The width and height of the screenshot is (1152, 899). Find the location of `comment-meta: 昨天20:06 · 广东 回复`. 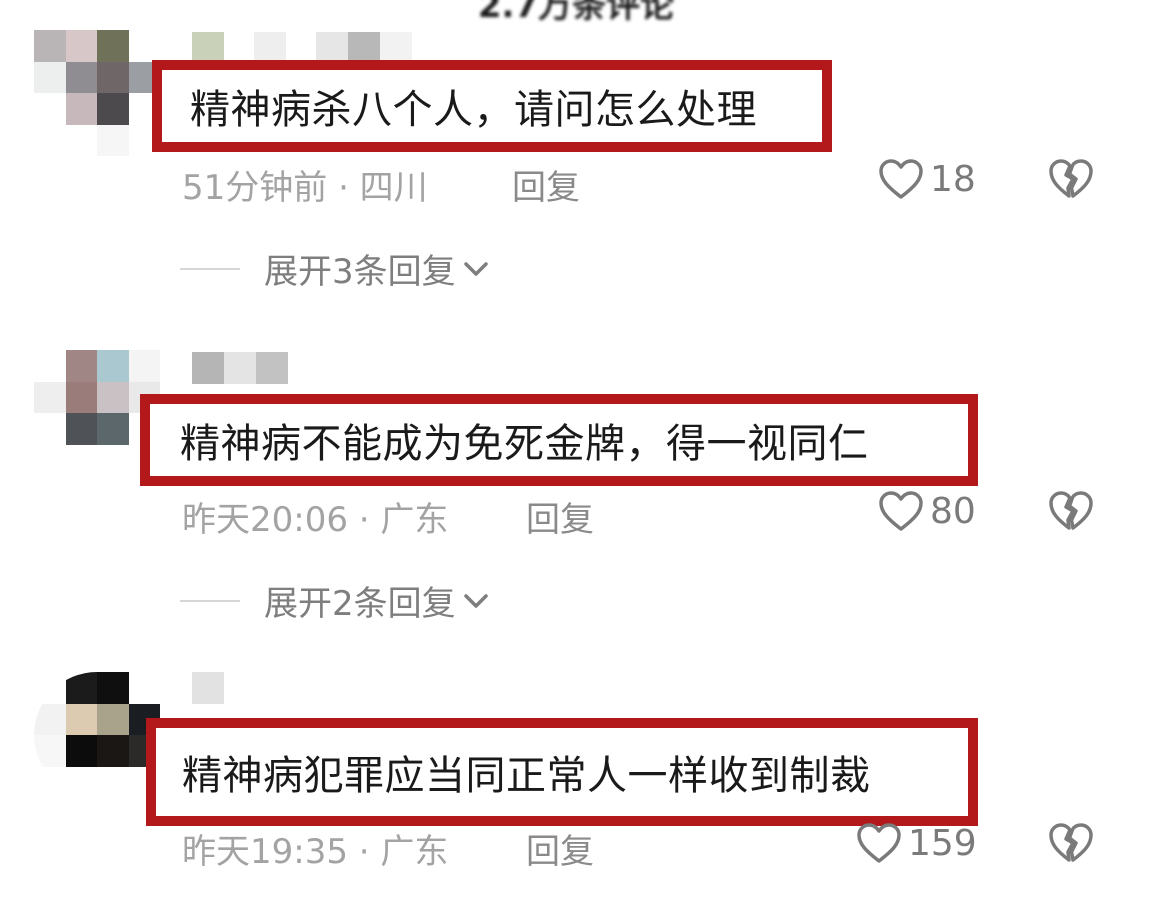

comment-meta: 昨天20:06 · 广东 回复 is located at coordinates (388, 516).